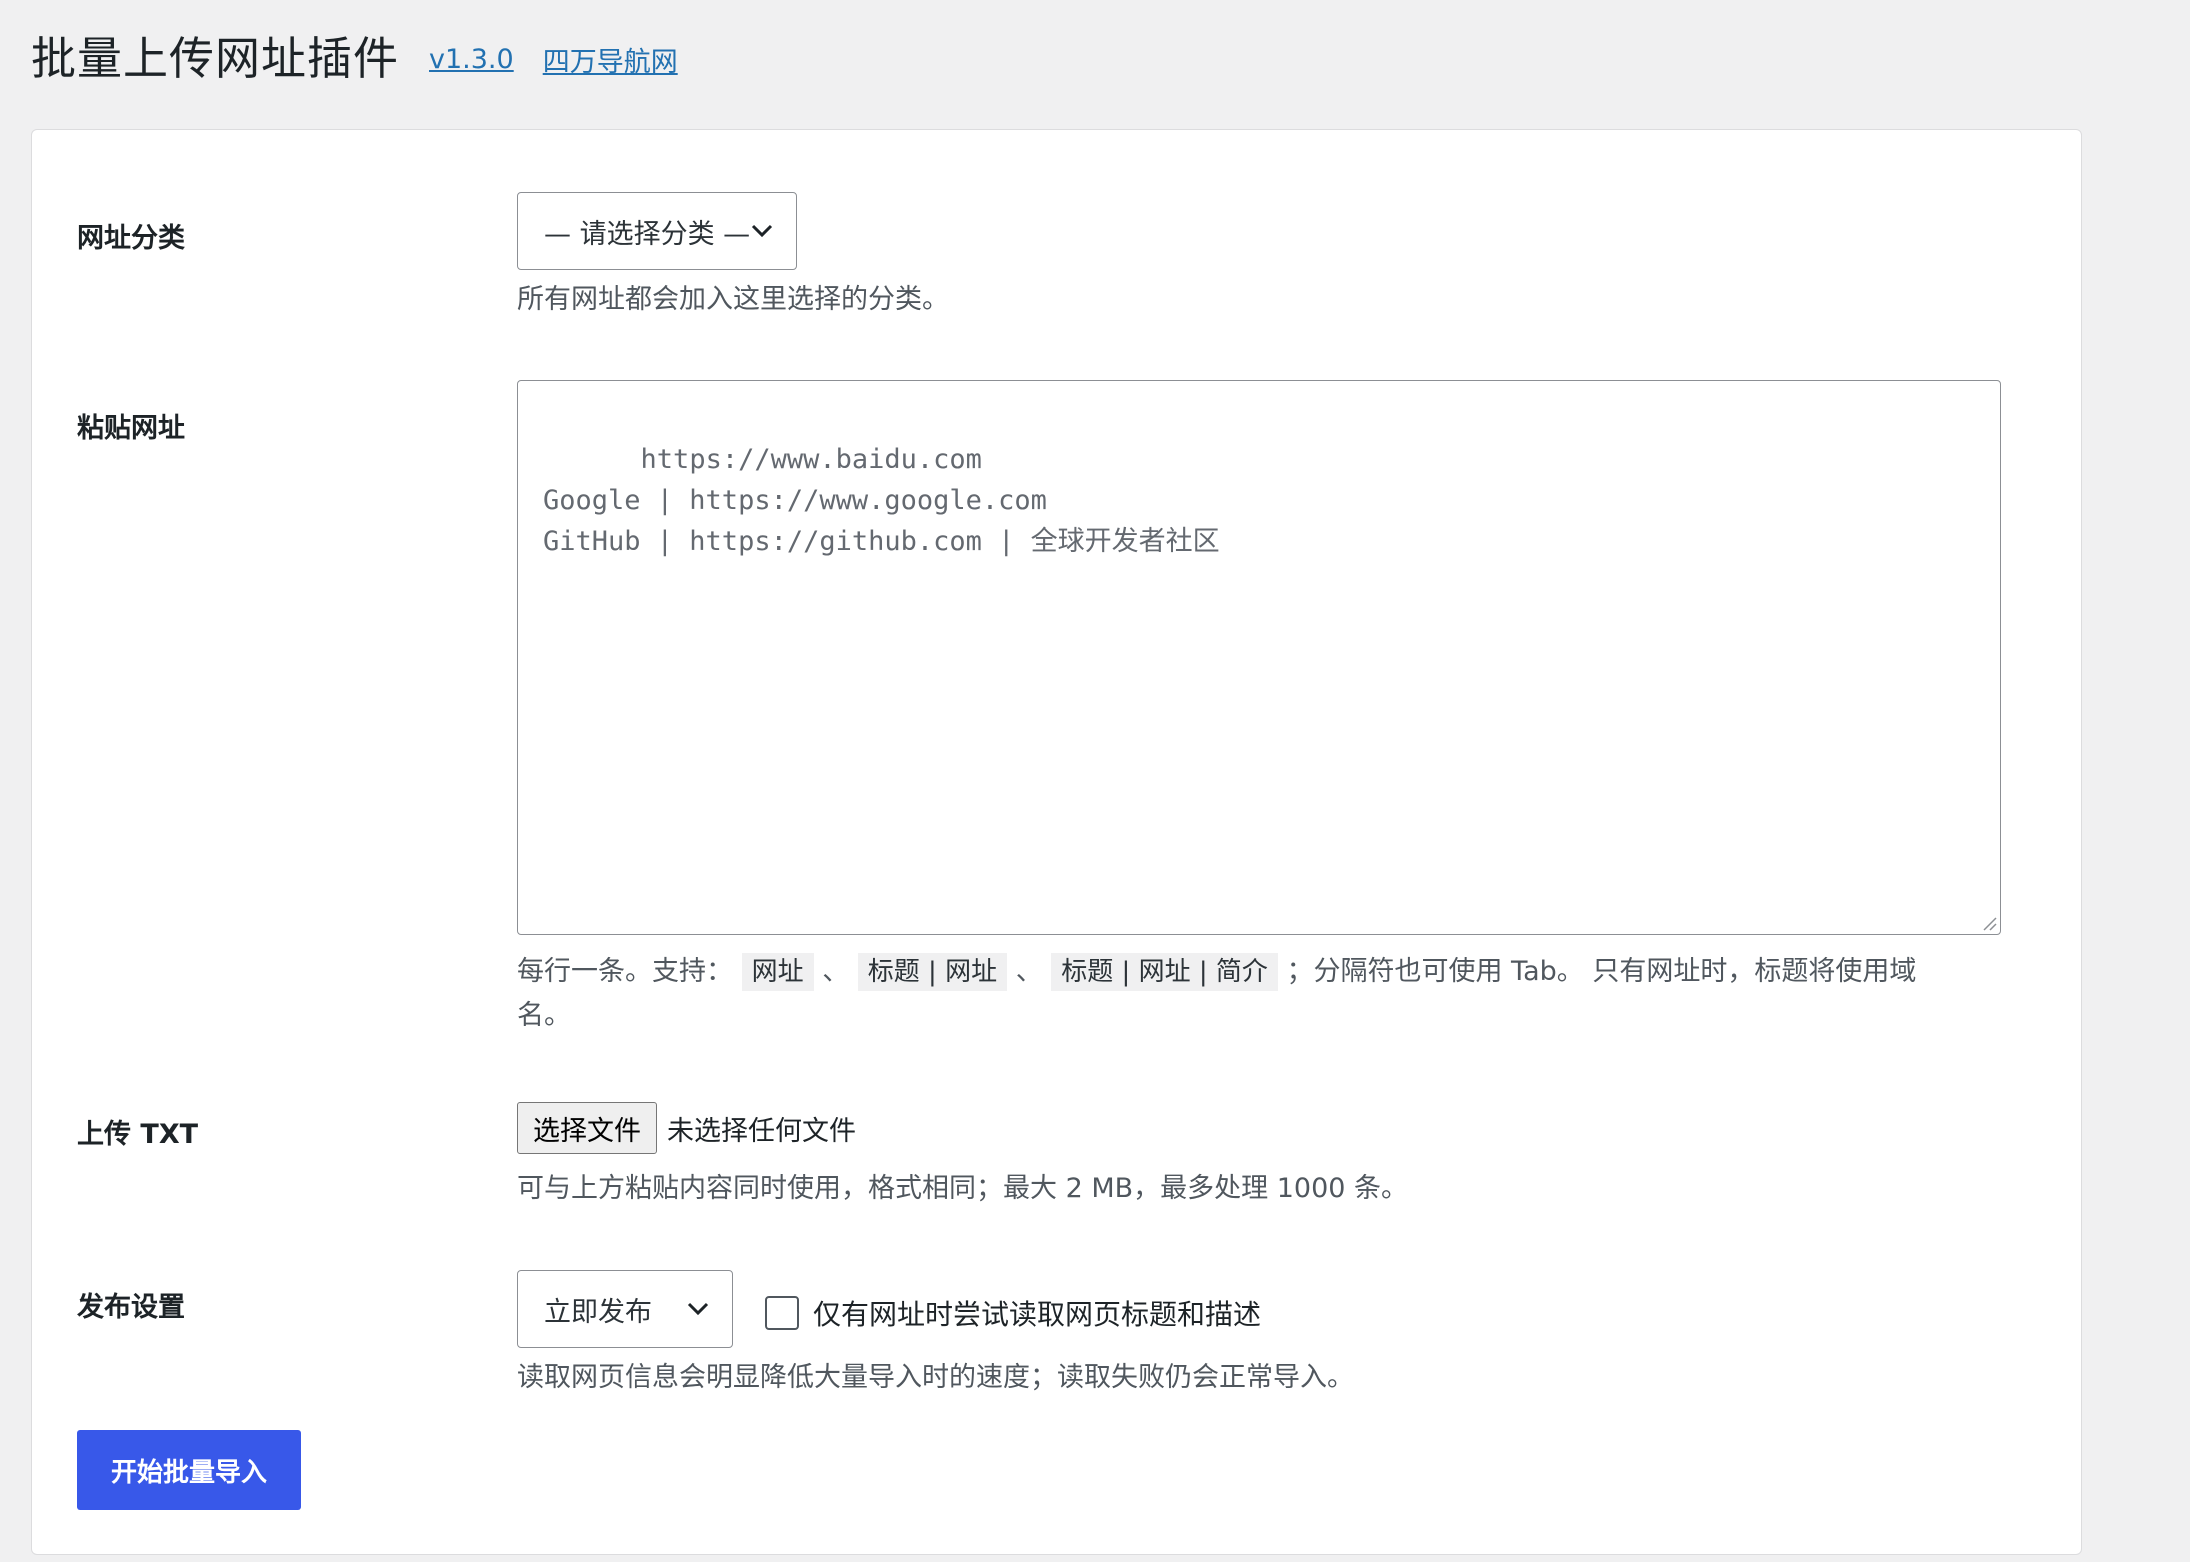 This screenshot has height=1562, width=2190. I want to click on start-import-button: 开始批量导入, so click(189, 1470).